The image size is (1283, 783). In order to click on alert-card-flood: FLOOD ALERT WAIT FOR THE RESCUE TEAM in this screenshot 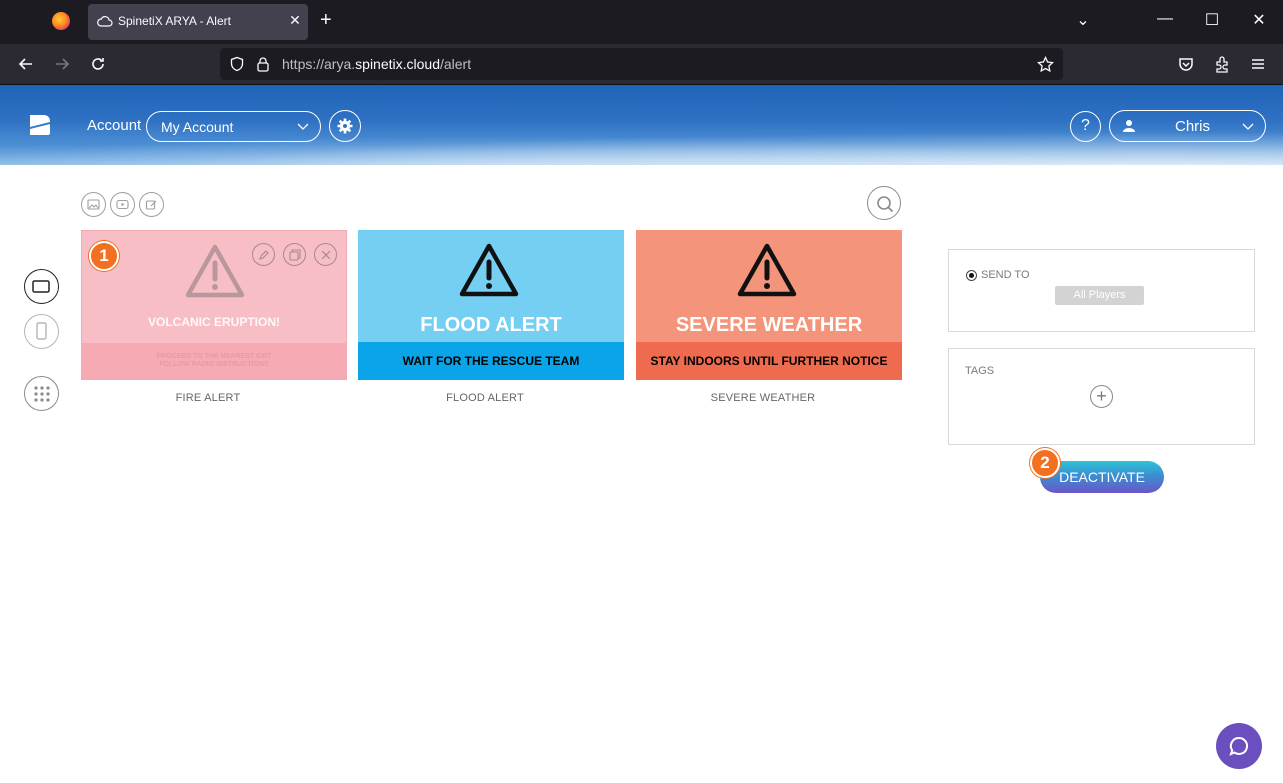, I will do `click(491, 305)`.